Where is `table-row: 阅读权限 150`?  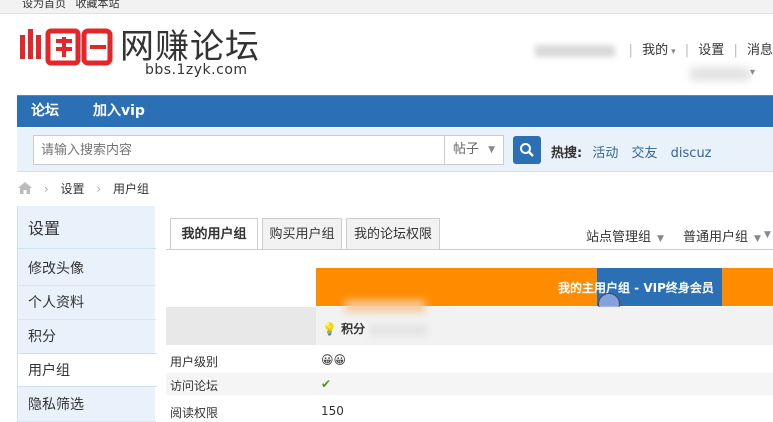 table-row: 阅读权限 150 is located at coordinates (469, 411).